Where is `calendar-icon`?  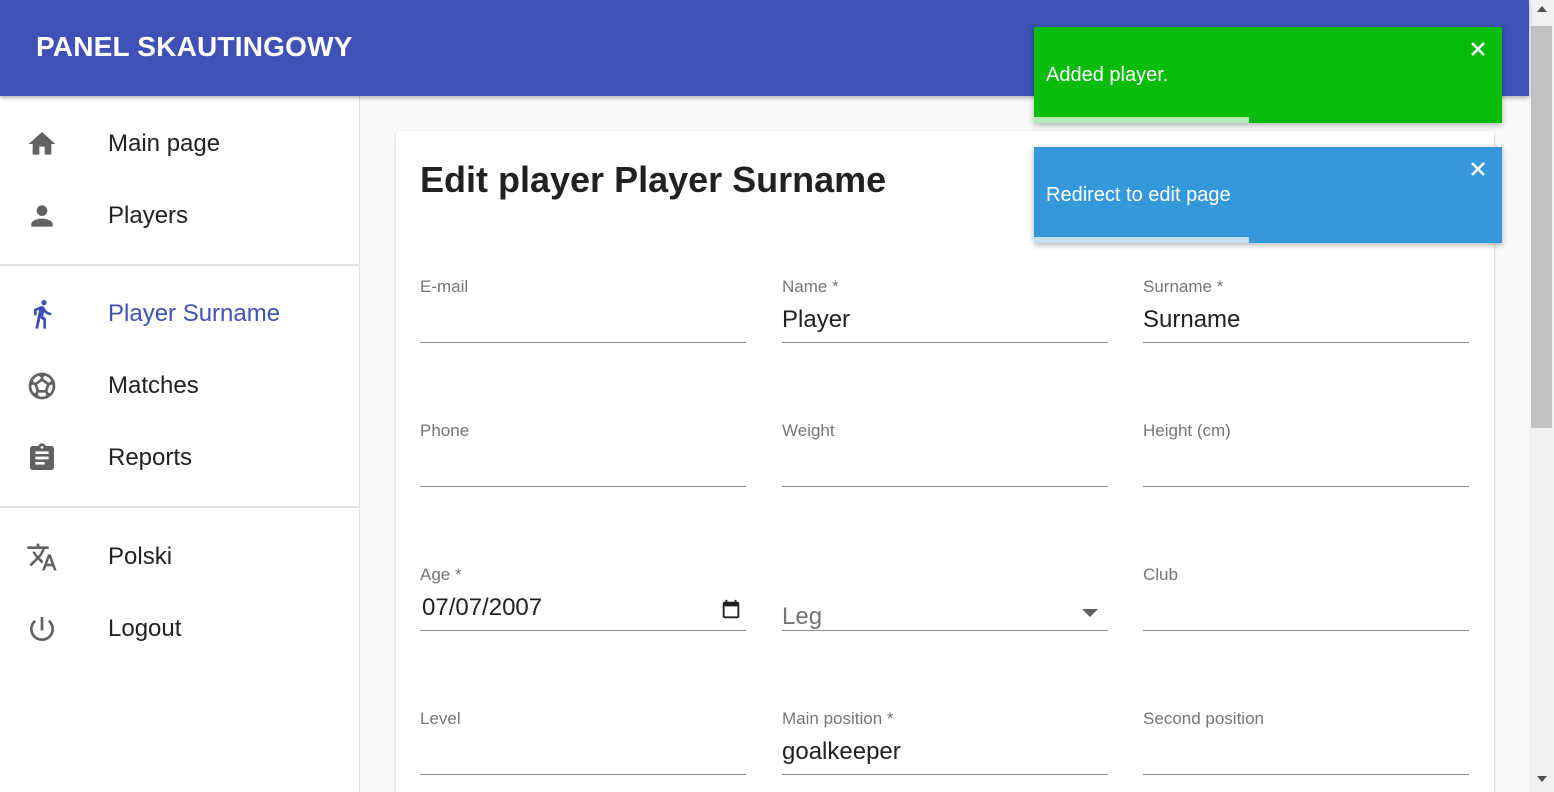
calendar-icon is located at coordinates (731, 610).